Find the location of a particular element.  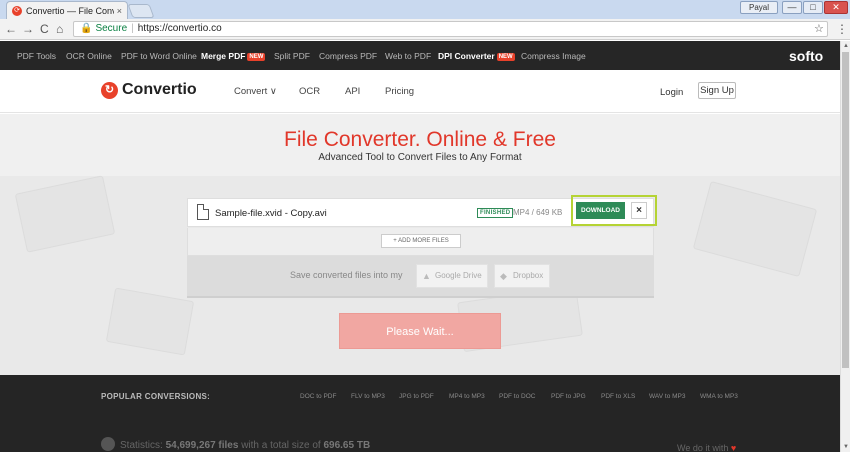

home-icon: ⌂ is located at coordinates (59, 29).